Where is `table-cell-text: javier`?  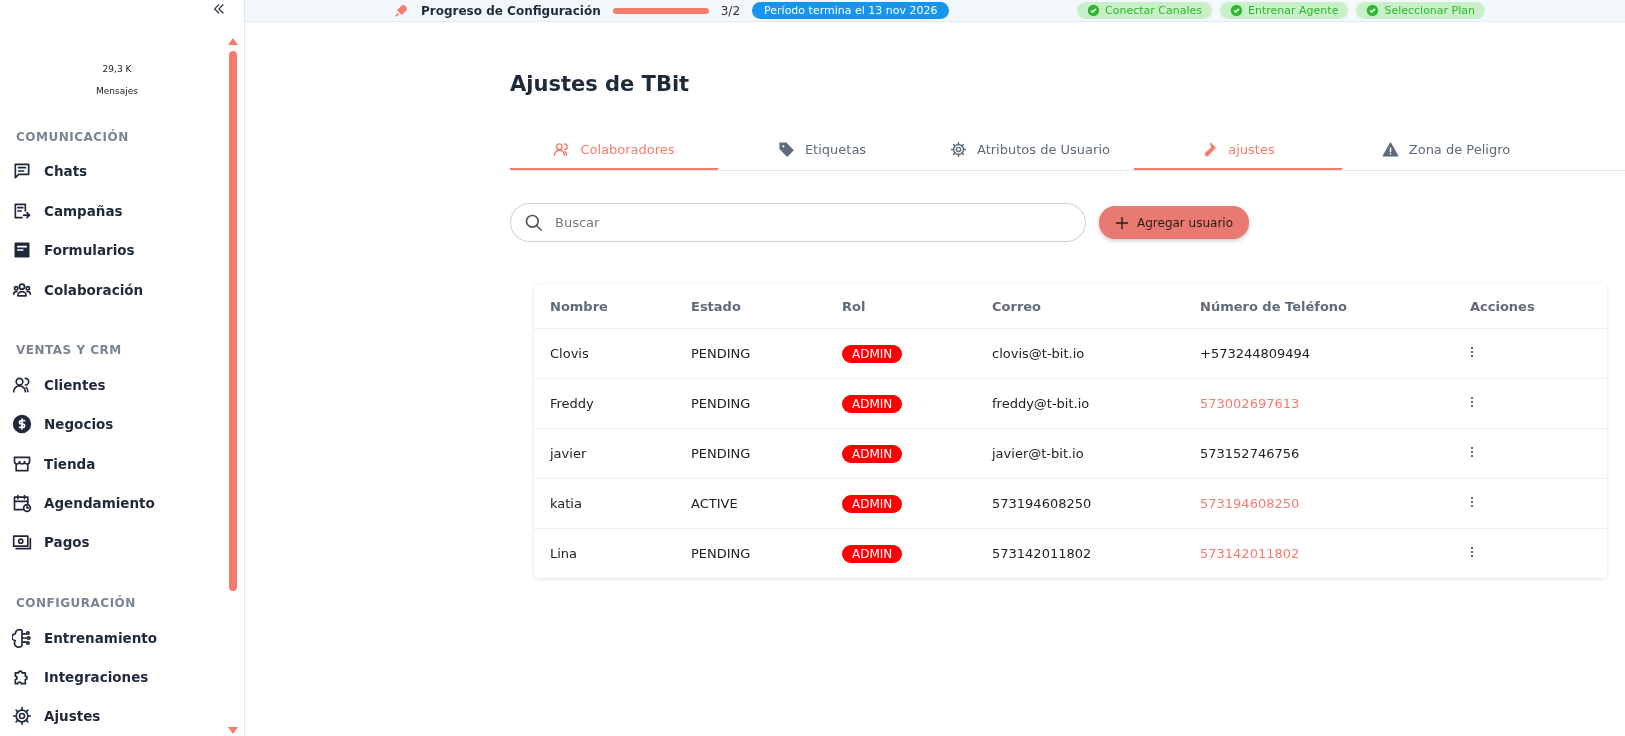
table-cell-text: javier is located at coordinates (569, 453).